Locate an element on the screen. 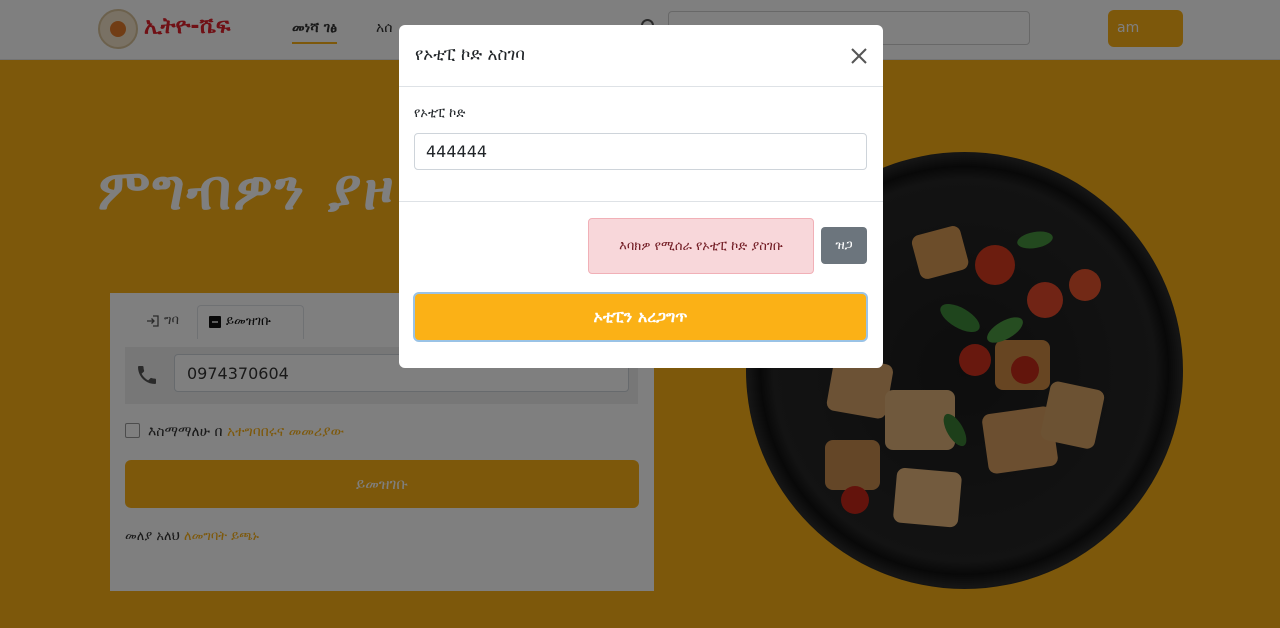  otp-input is located at coordinates (640, 151).